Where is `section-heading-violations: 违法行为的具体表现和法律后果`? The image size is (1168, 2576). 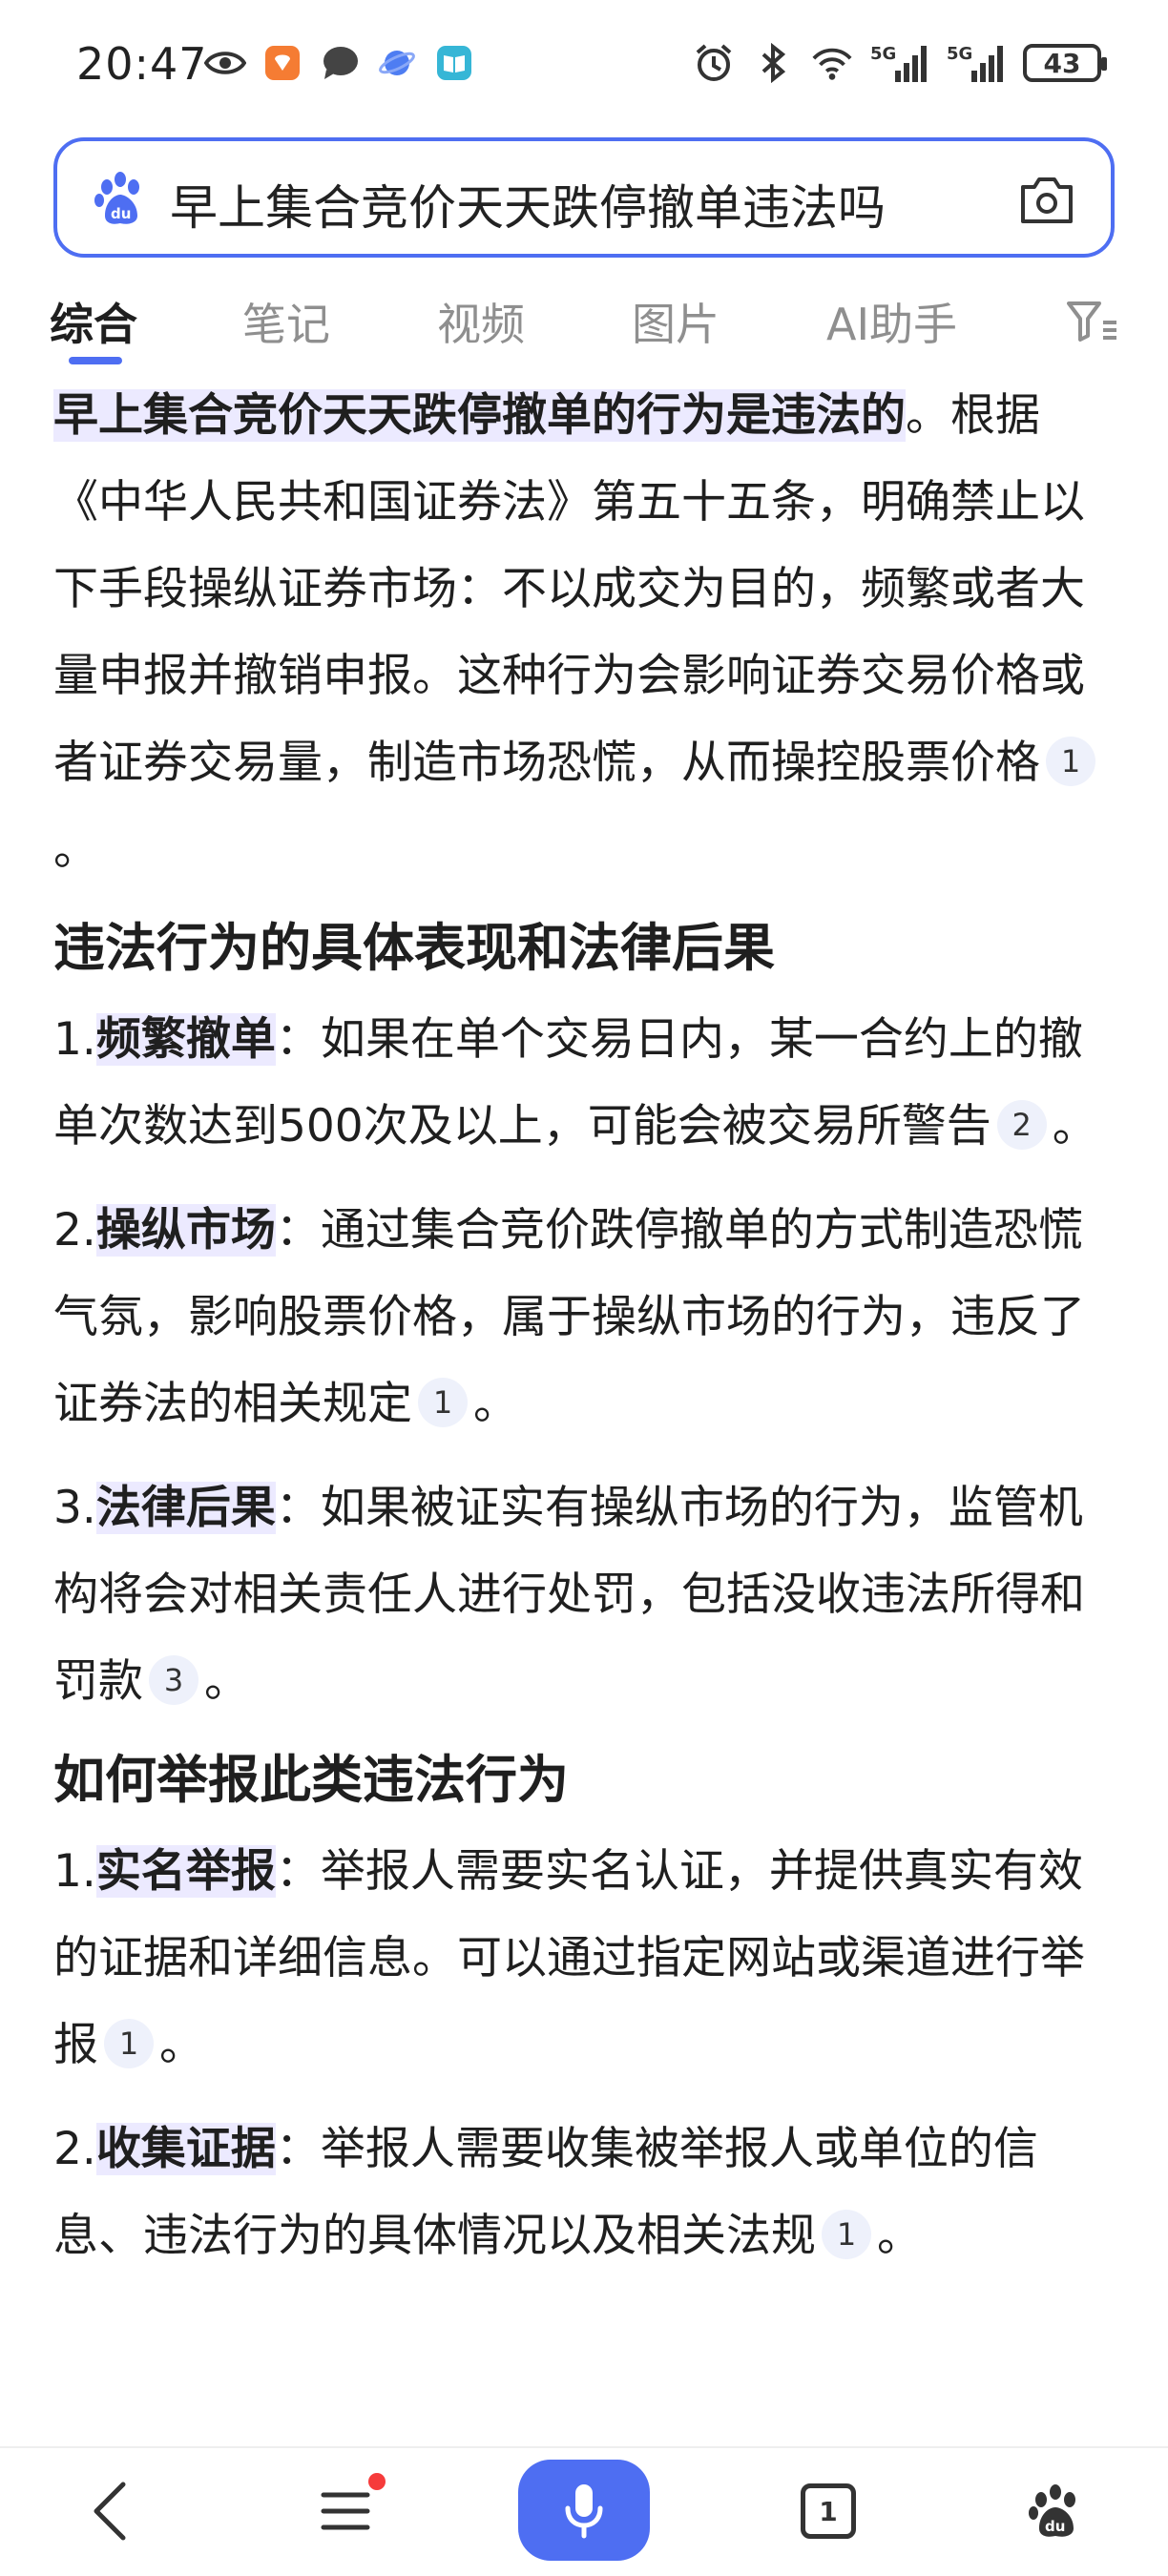 section-heading-violations: 违法行为的具体表现和法律后果 is located at coordinates (414, 948).